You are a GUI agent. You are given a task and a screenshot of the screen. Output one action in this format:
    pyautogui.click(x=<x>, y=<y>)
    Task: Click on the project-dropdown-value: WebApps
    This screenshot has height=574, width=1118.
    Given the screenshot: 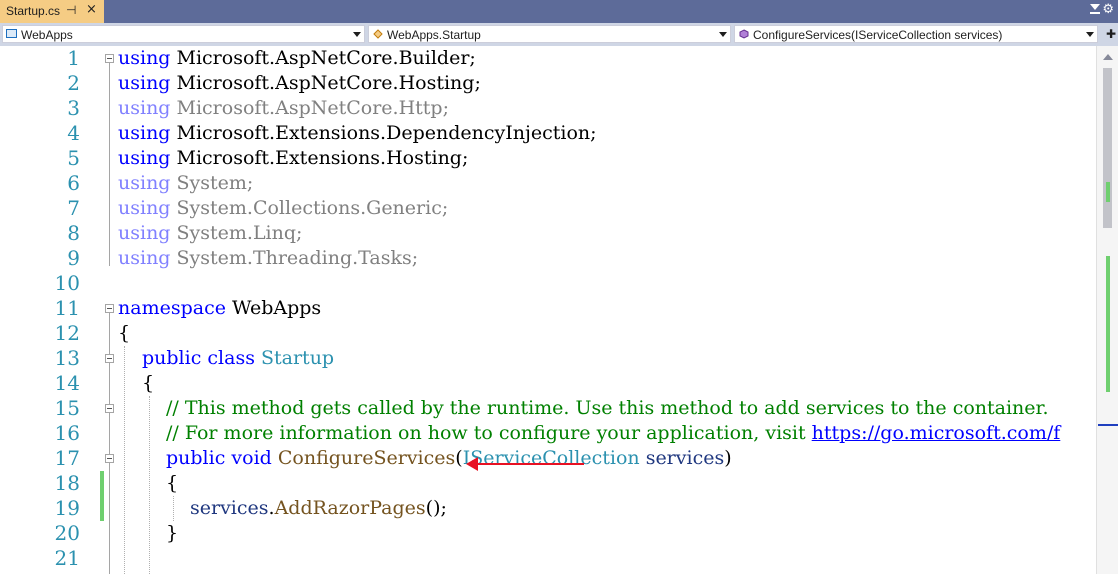 What is the action you would take?
    pyautogui.click(x=47, y=35)
    